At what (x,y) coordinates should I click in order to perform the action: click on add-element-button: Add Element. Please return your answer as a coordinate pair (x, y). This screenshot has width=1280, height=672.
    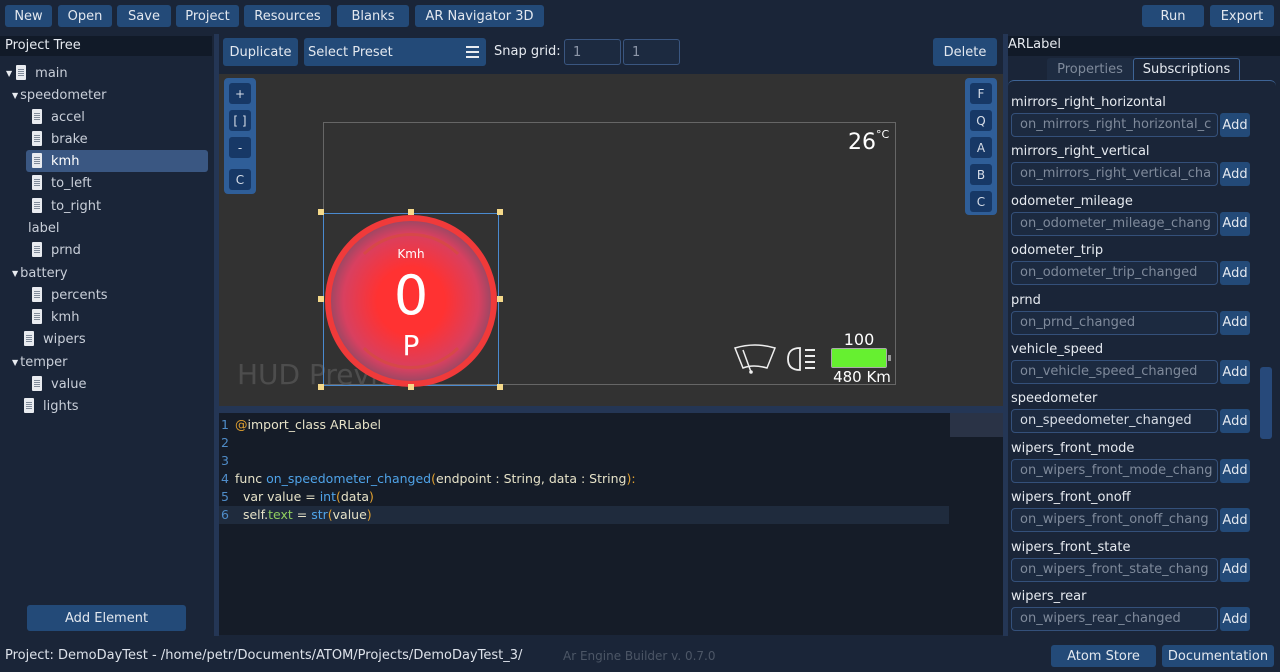
    Looking at the image, I should click on (106, 618).